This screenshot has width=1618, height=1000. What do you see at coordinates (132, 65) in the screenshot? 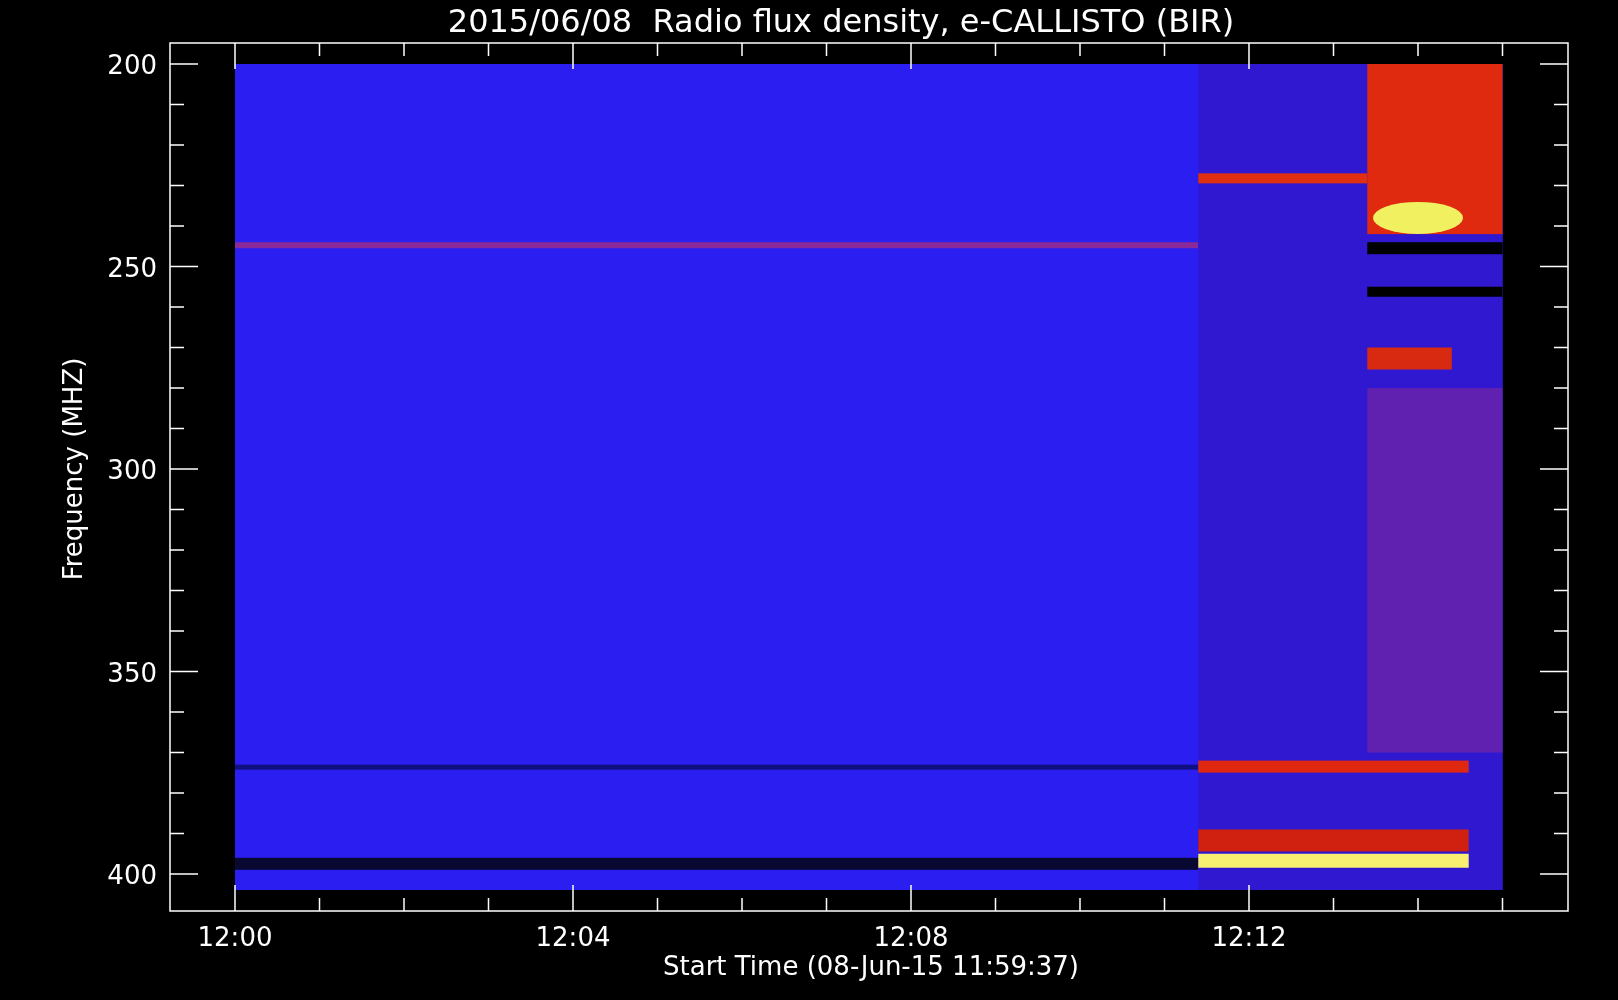
I see `tick-label: 200` at bounding box center [132, 65].